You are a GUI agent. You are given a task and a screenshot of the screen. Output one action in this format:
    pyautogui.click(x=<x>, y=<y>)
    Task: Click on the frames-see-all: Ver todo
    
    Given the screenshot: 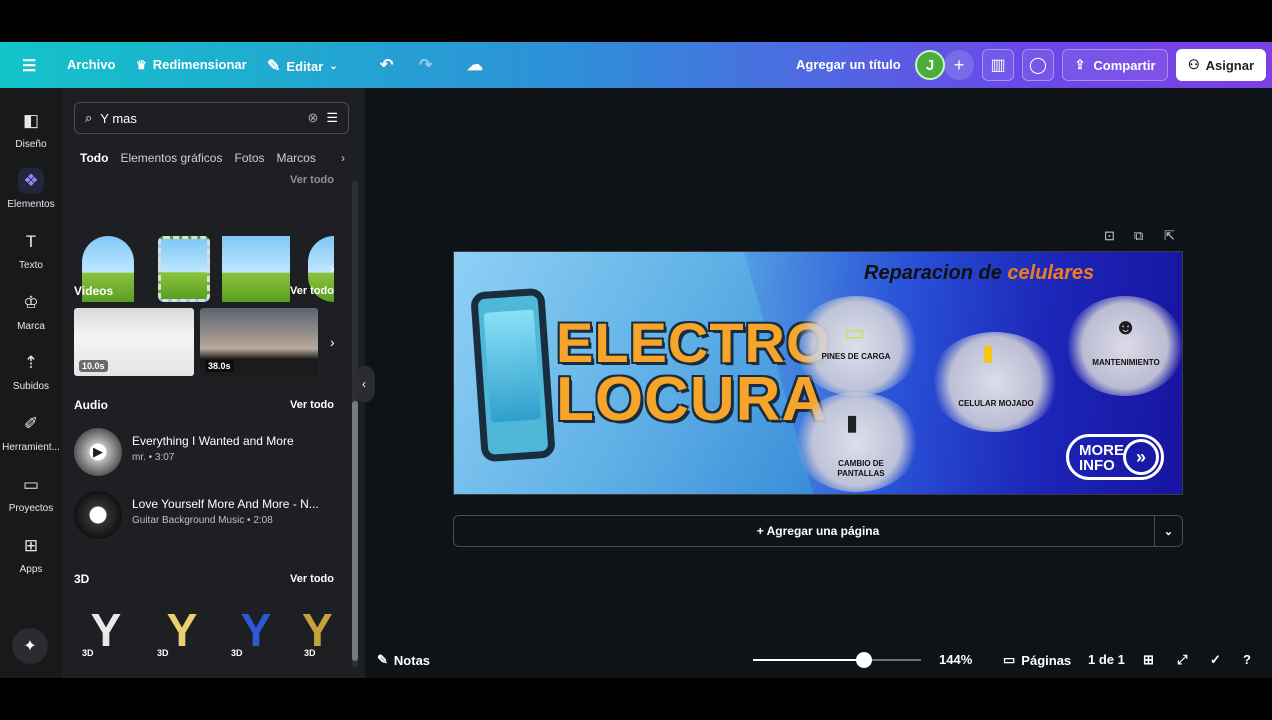 What is the action you would take?
    pyautogui.click(x=312, y=180)
    